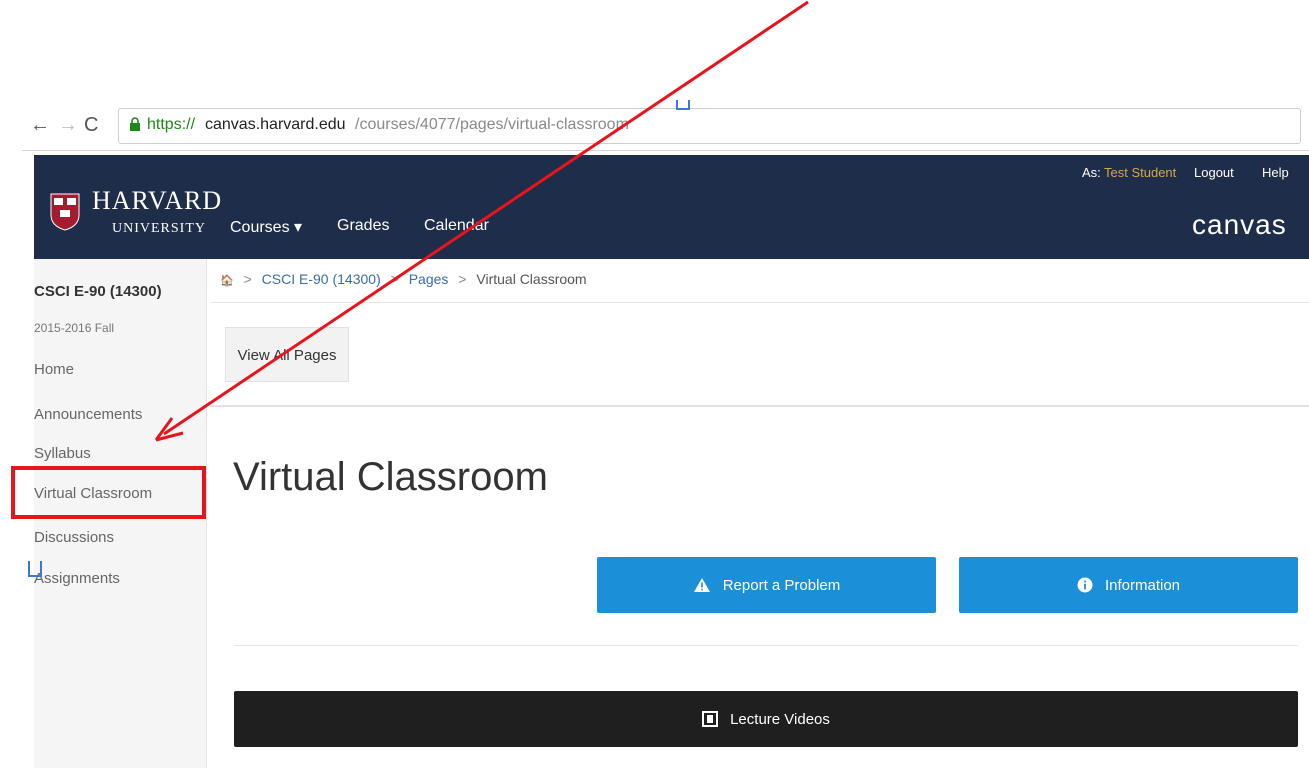  Describe the element at coordinates (65, 212) in the screenshot. I see `harvard-shield-icon` at that location.